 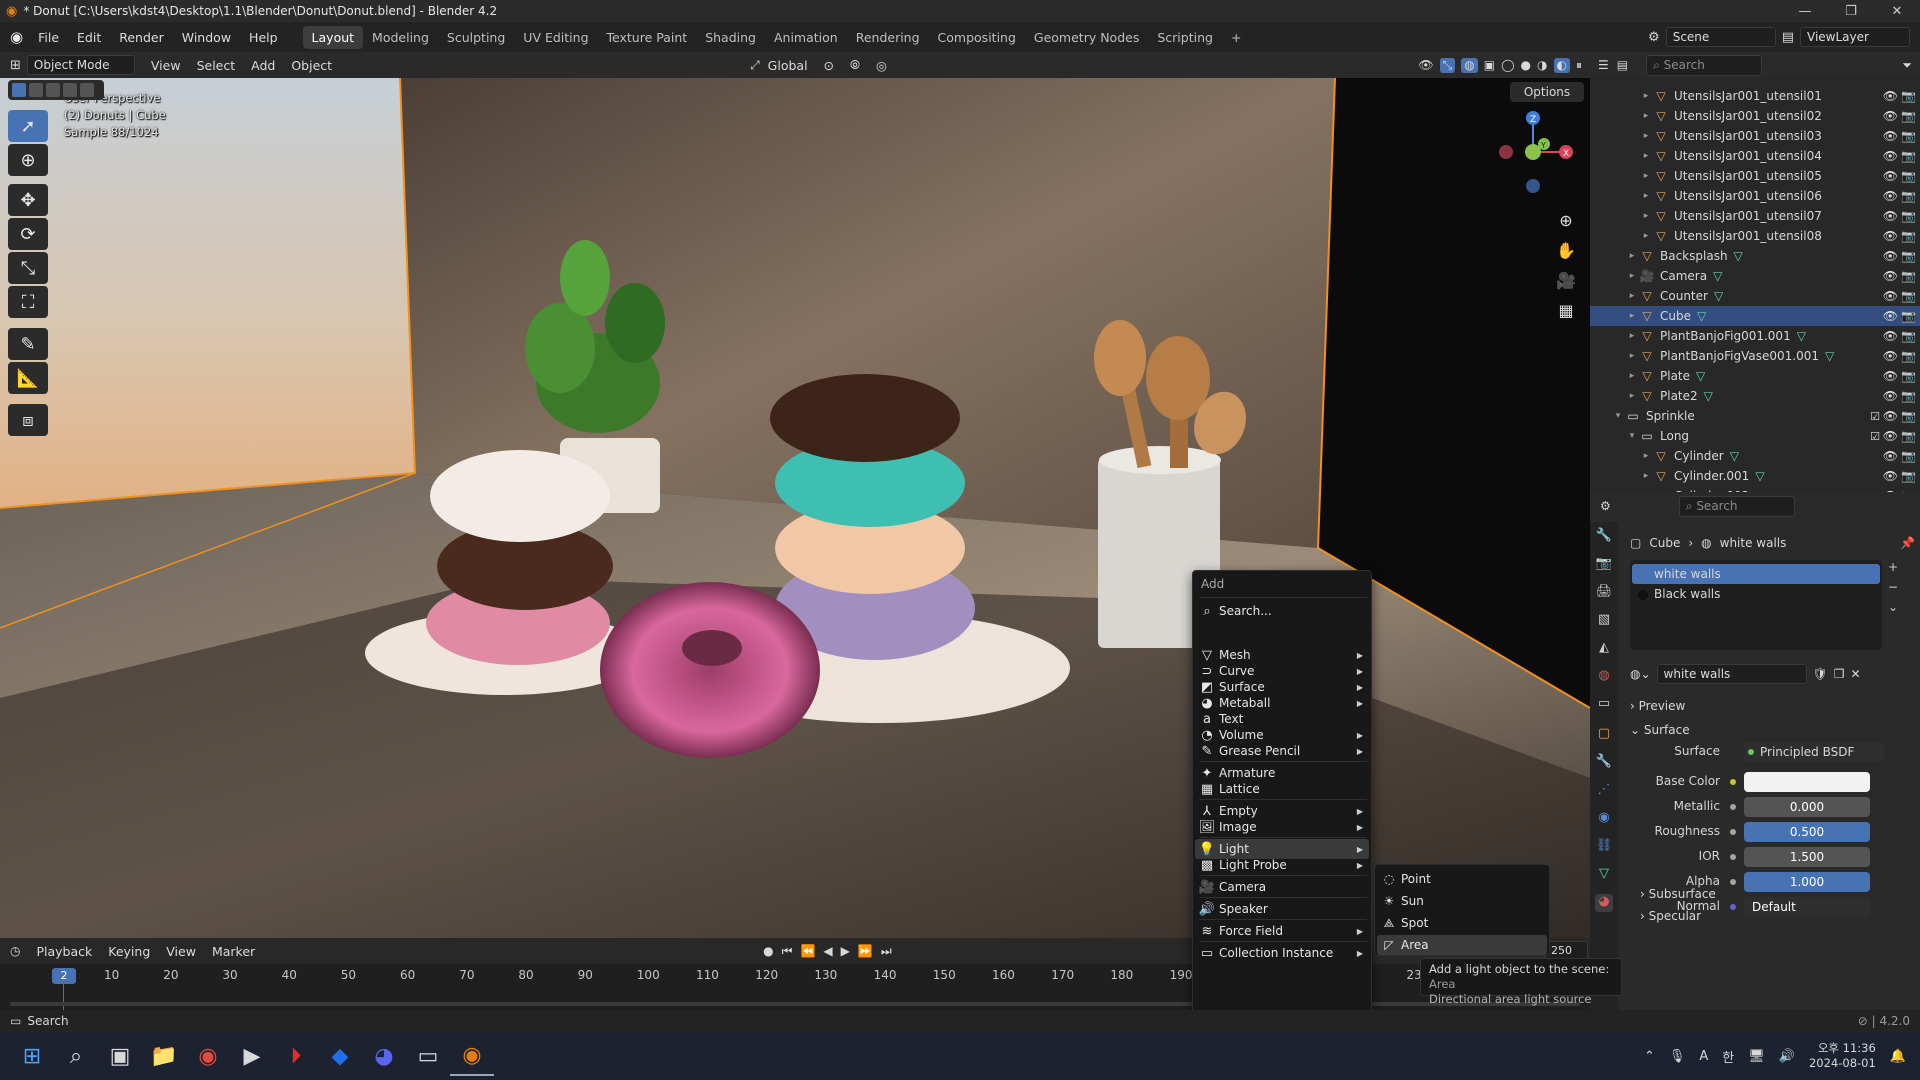 I want to click on select-intersect-icon, so click(x=87, y=90).